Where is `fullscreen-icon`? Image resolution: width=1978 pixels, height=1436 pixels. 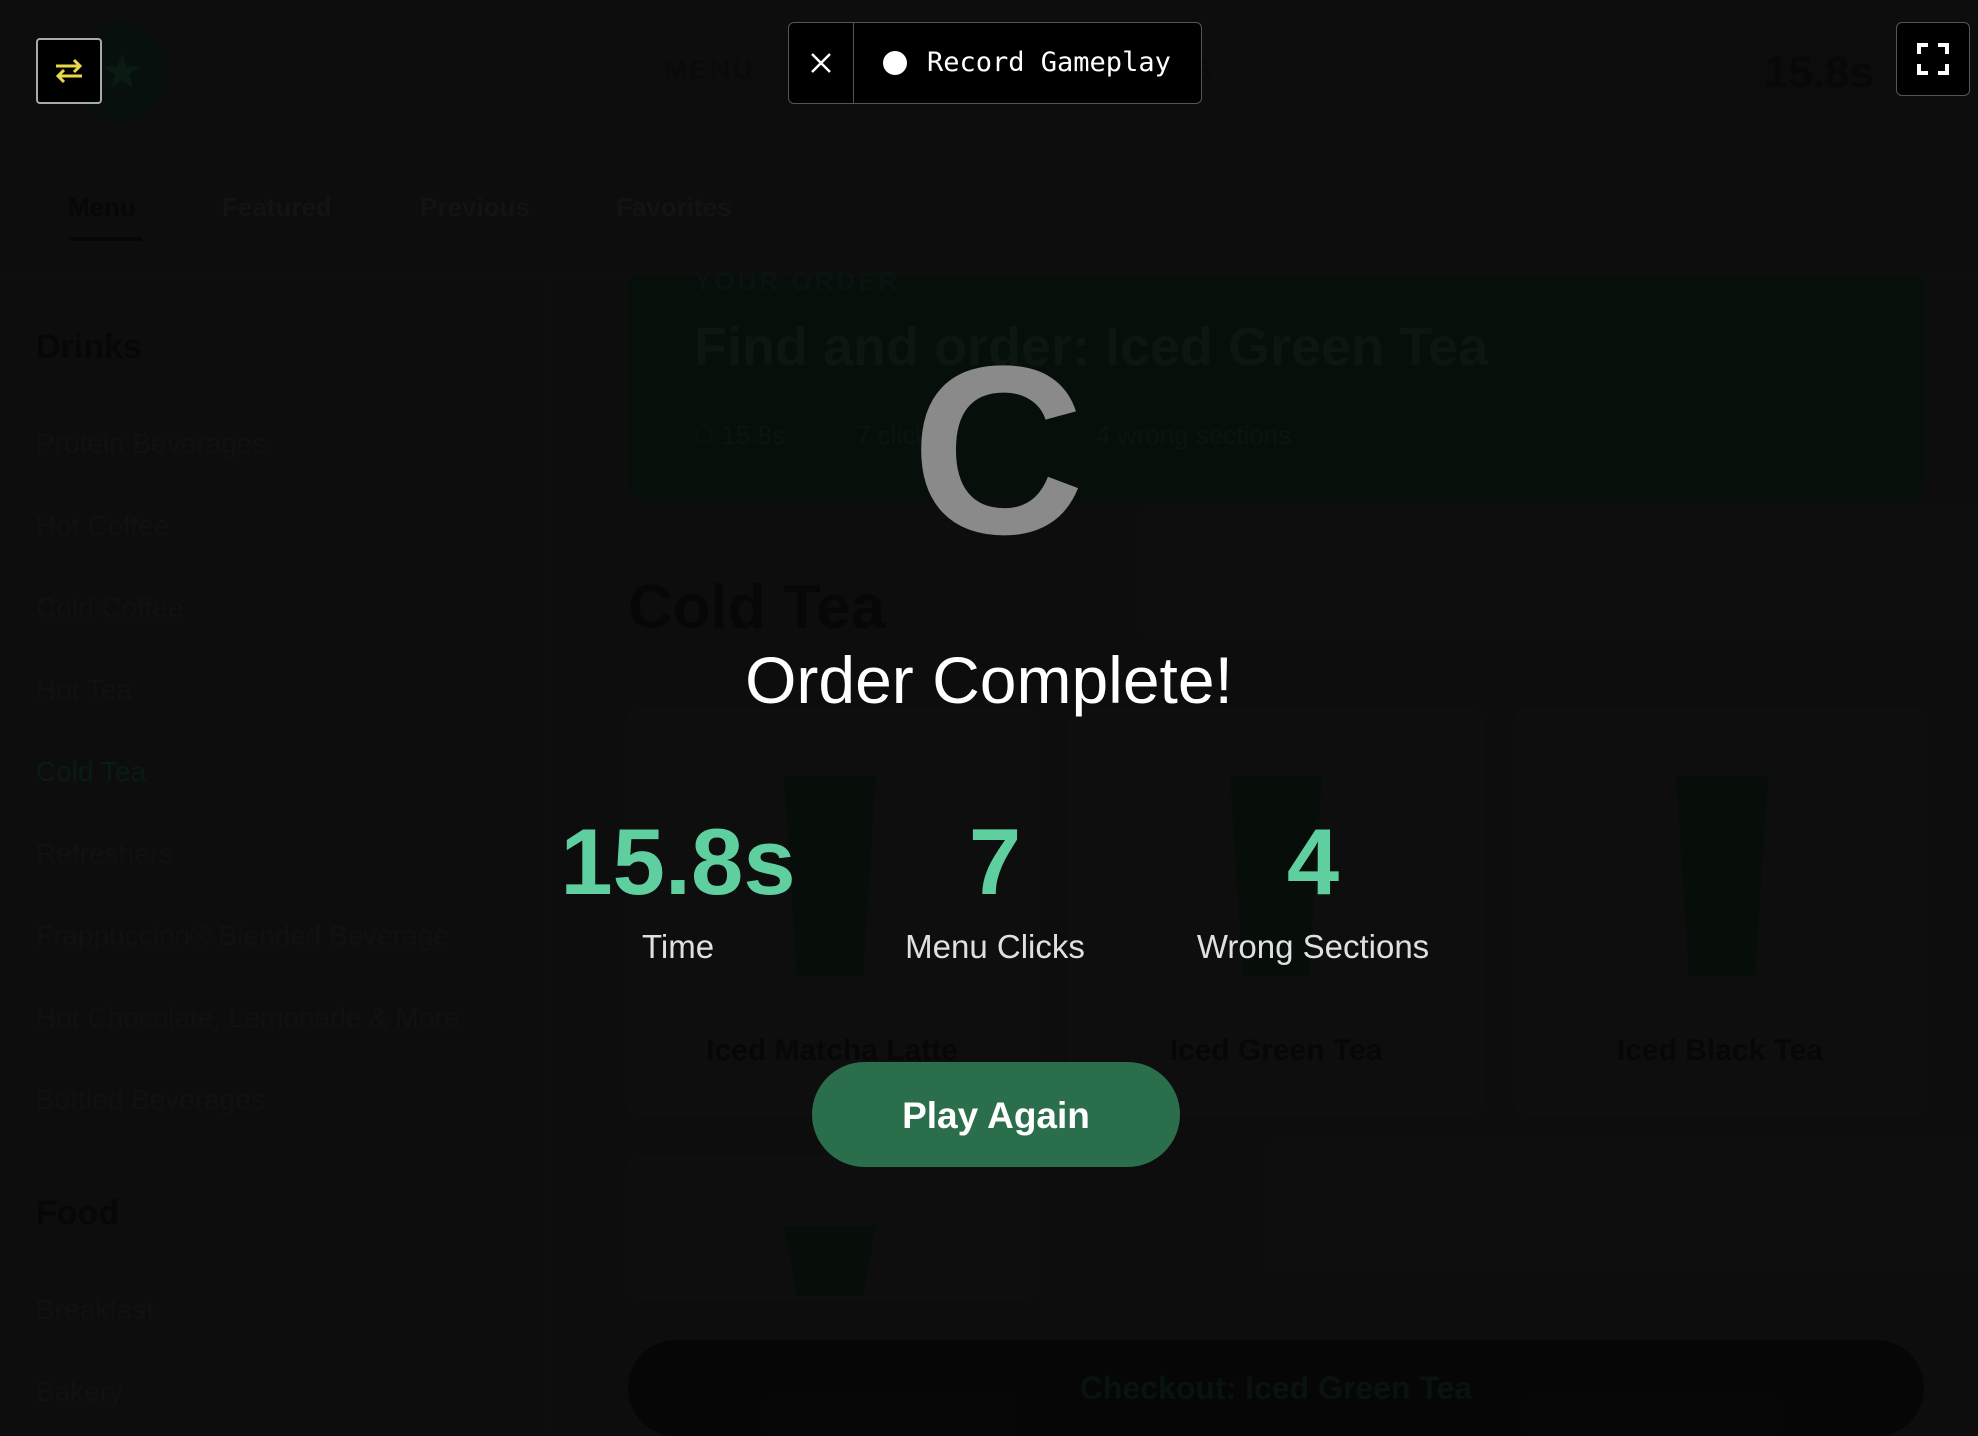 fullscreen-icon is located at coordinates (1933, 59).